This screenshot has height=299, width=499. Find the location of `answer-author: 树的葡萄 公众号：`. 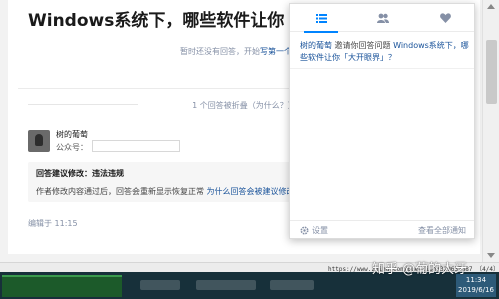

answer-author: 树的葡萄 公众号： is located at coordinates (158, 143).